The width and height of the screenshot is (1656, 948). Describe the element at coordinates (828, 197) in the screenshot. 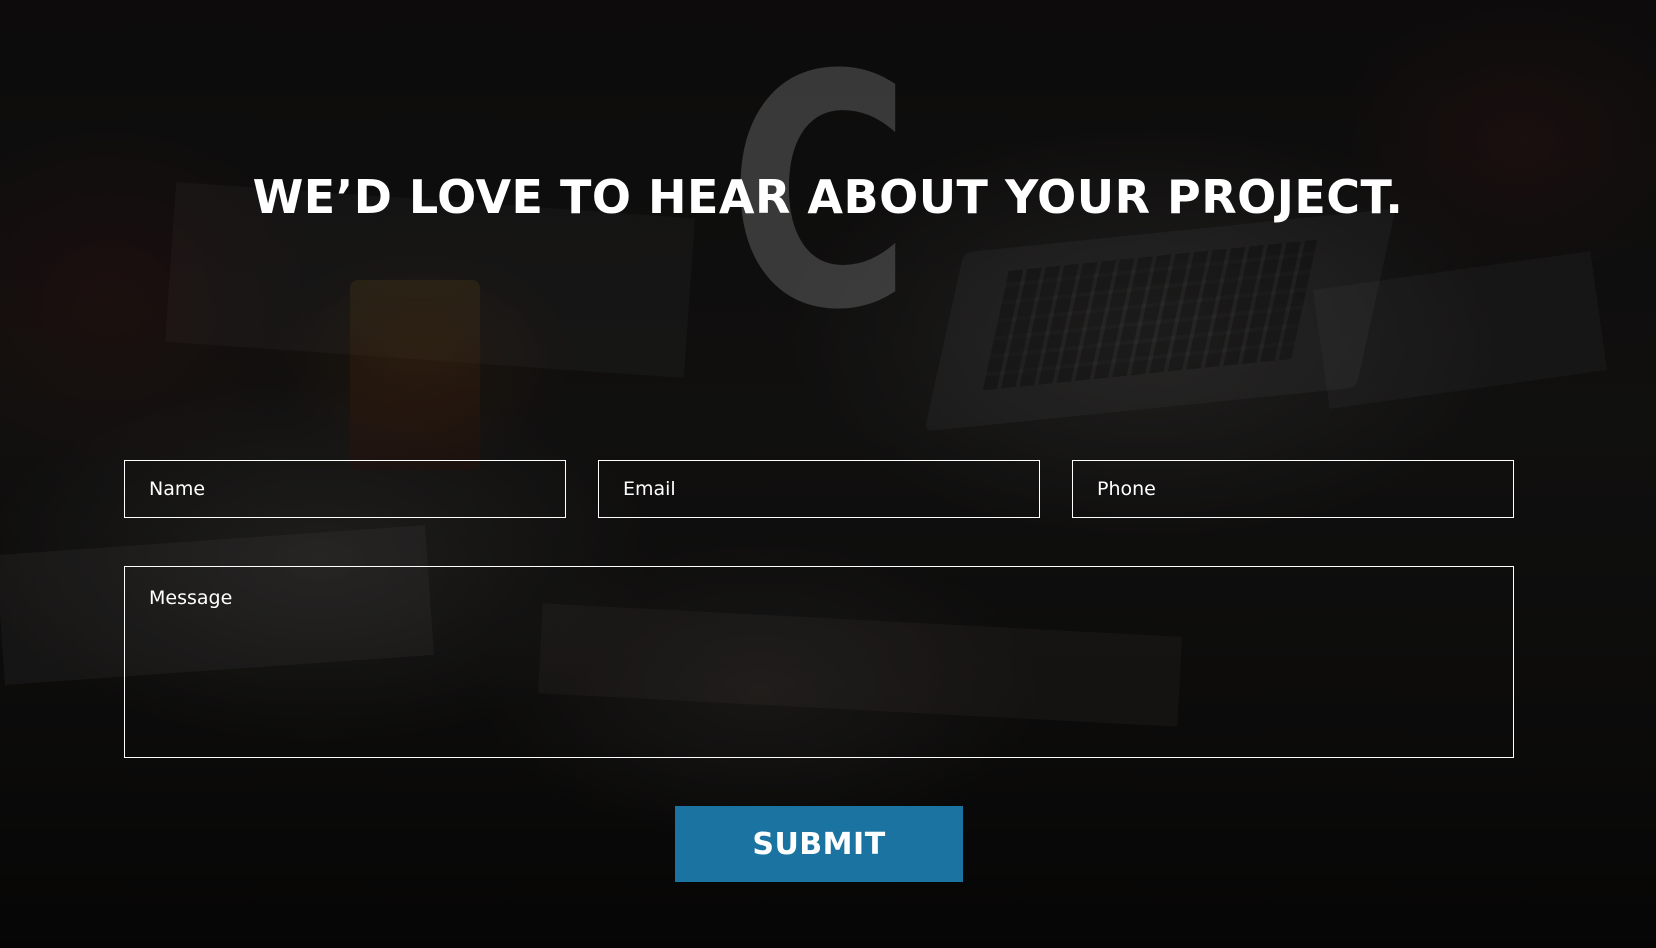

I see `page-title: WE’D LOVE TO HEAR ABOUT YOUR PROJECT.` at that location.